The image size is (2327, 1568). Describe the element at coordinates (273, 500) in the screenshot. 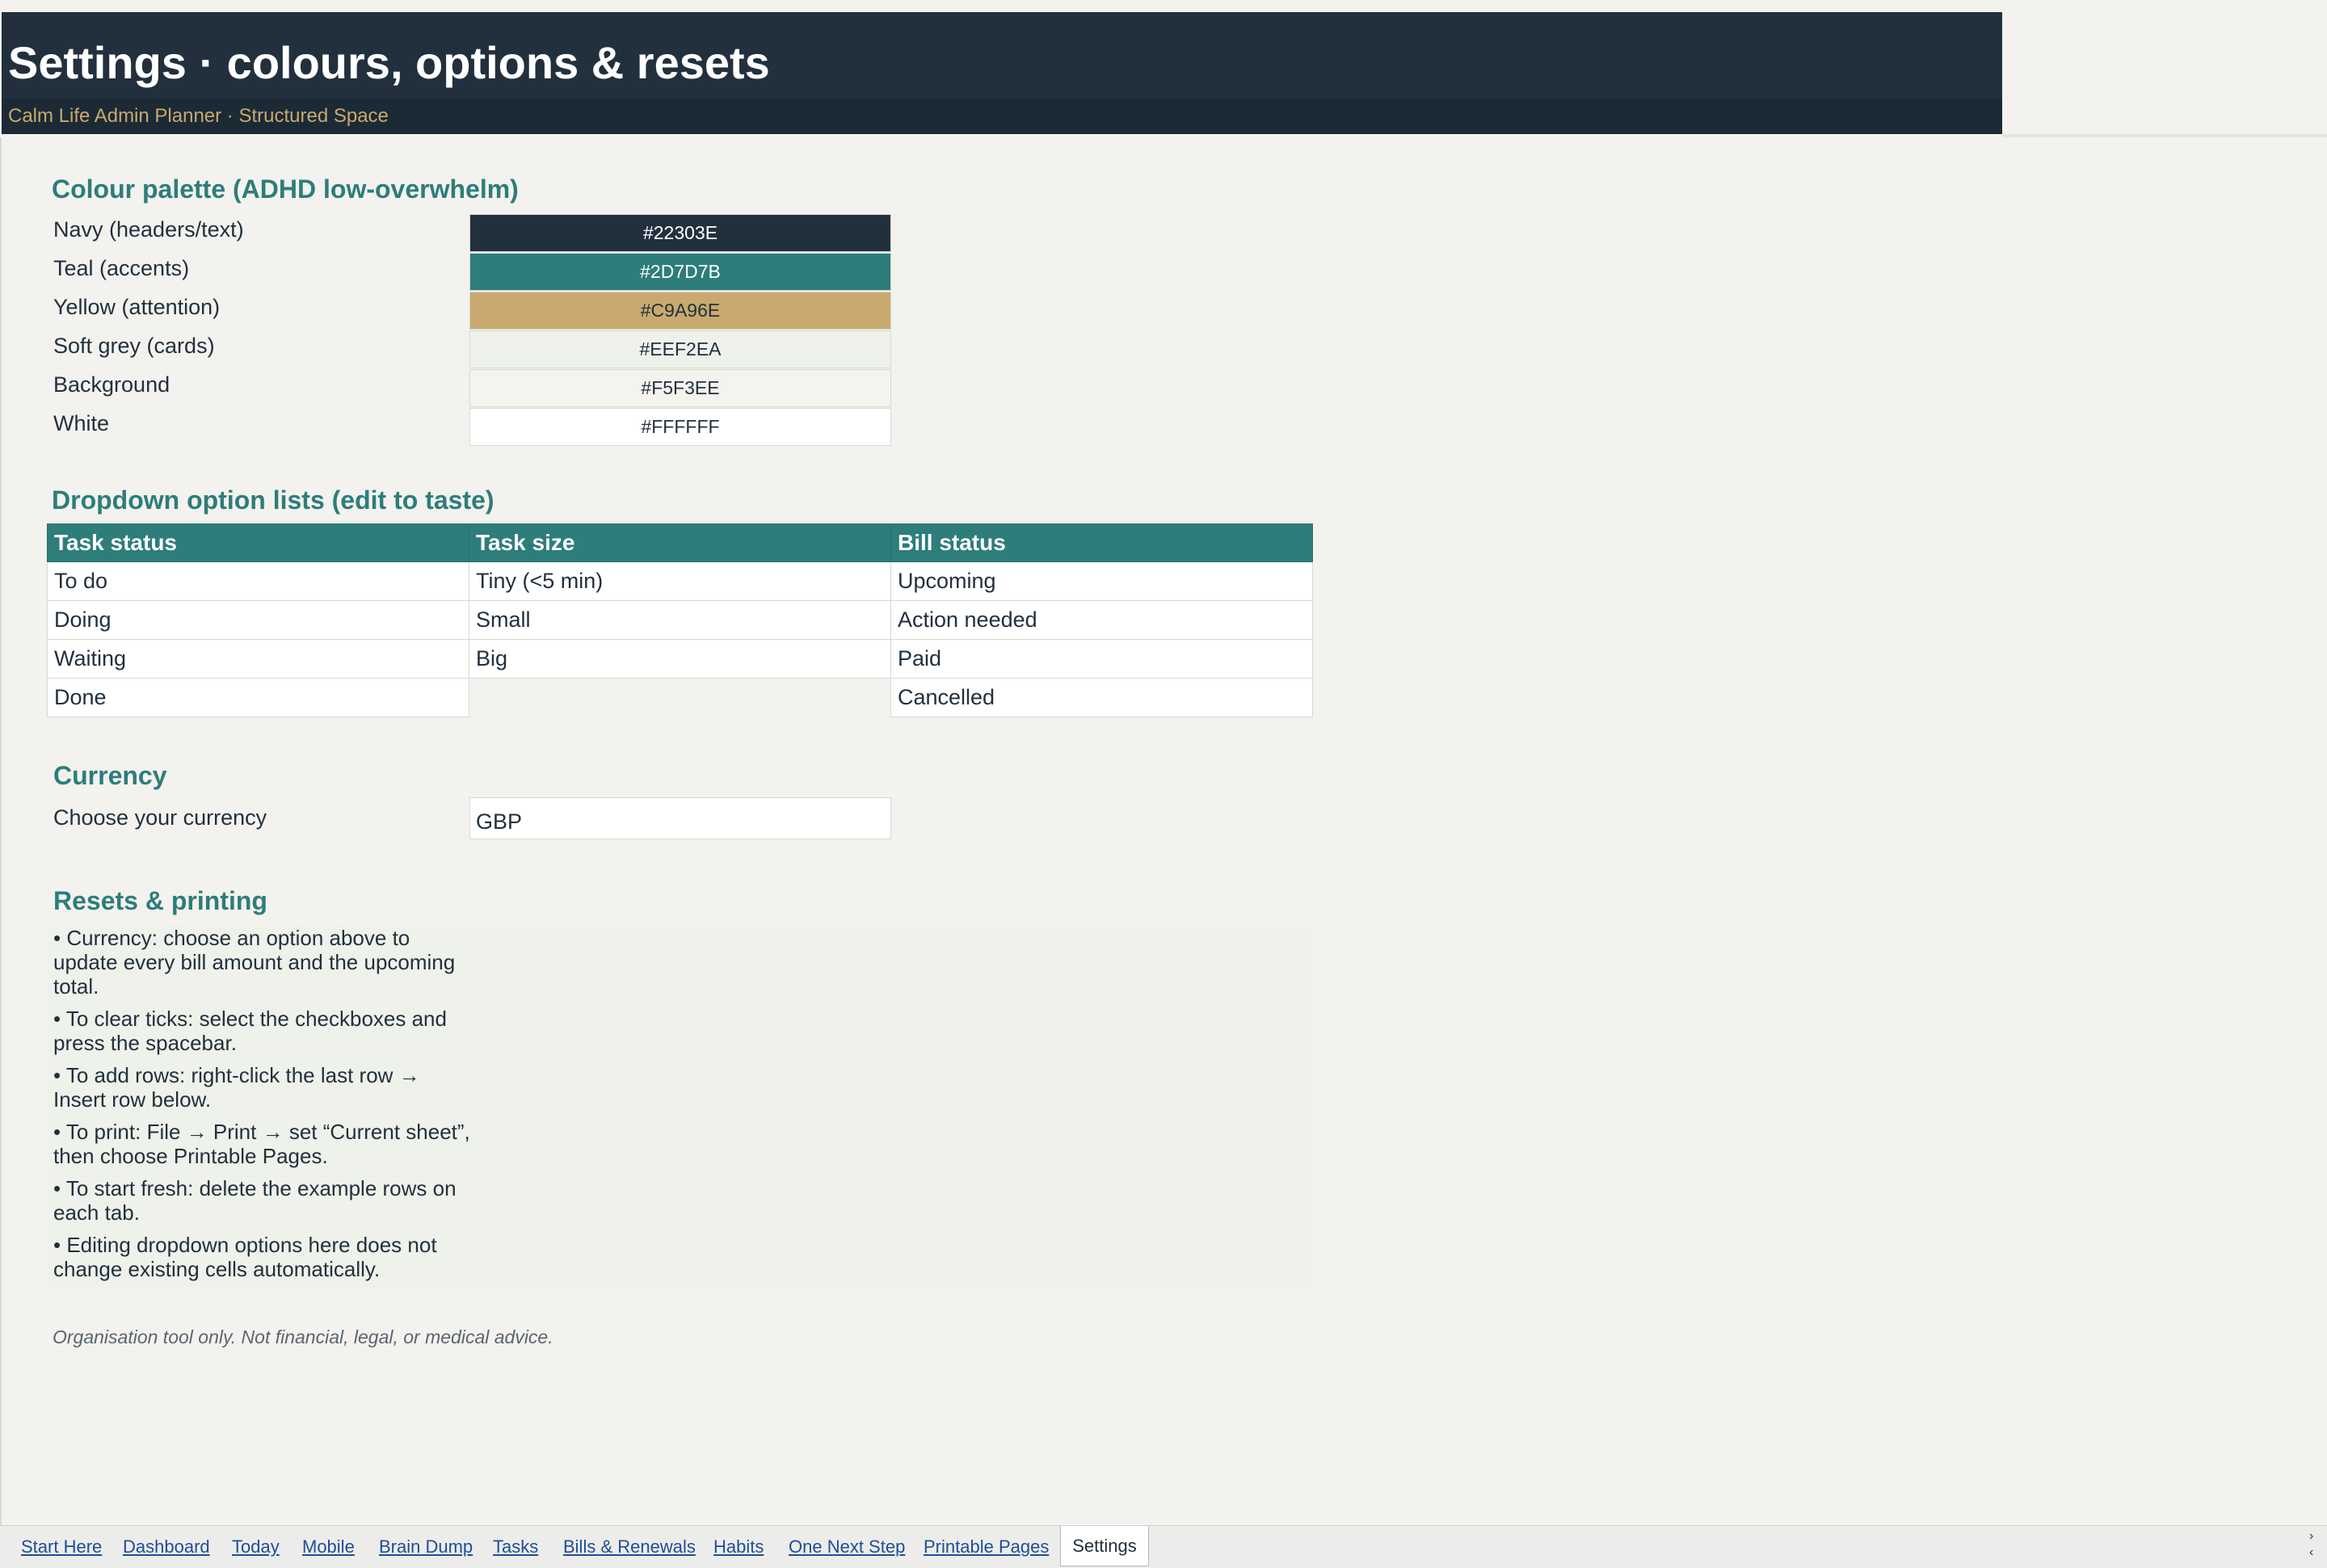

I see `dropdown-section-title: Dropdown option lists (edit to taste)` at that location.